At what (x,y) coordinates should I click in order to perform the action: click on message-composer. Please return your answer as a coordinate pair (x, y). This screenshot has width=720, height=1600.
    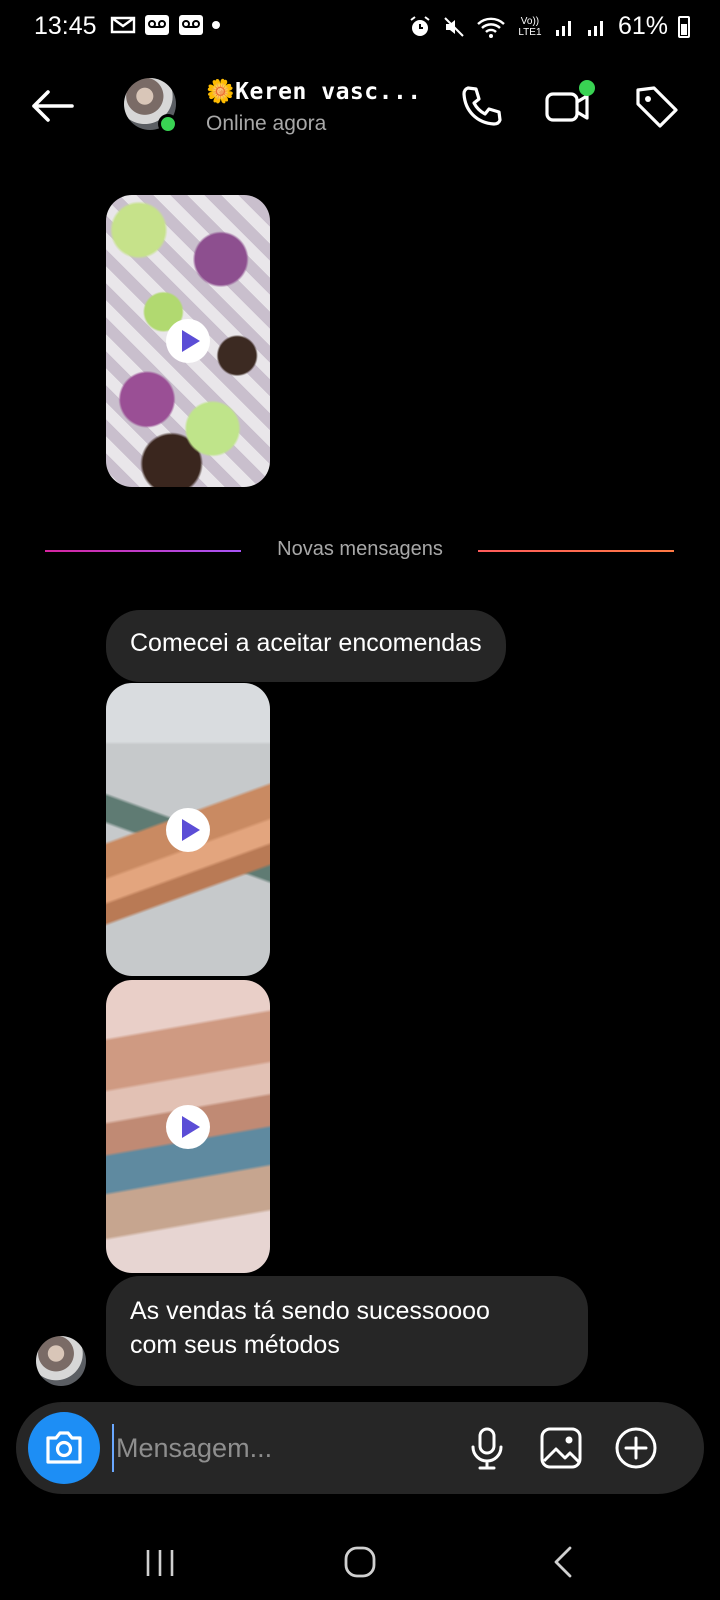
    Looking at the image, I should click on (360, 1448).